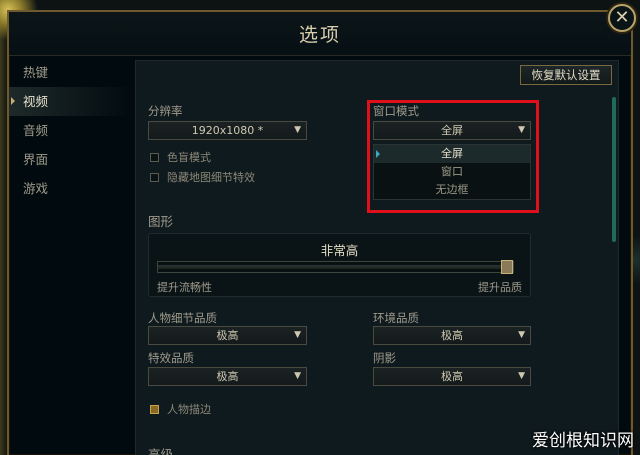 The image size is (640, 455). I want to click on hide-map-details-row: 隐藏地图细节特效, so click(202, 177).